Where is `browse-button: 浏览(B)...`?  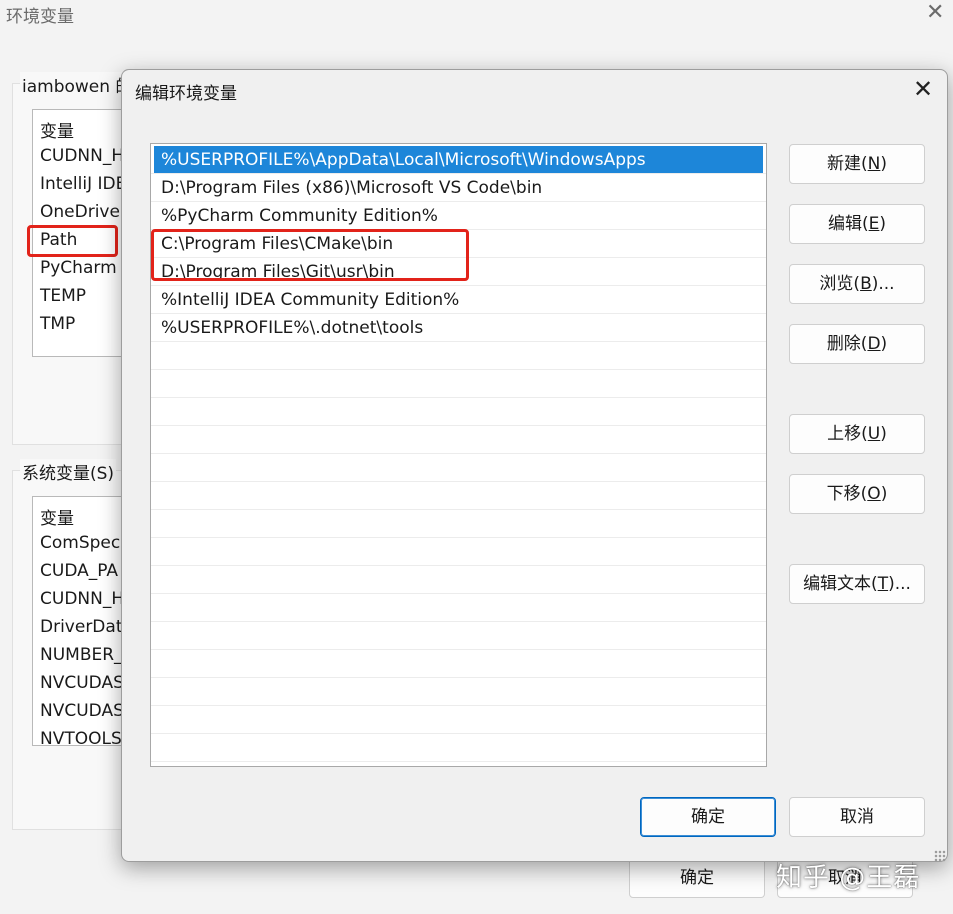
browse-button: 浏览(B)... is located at coordinates (857, 284).